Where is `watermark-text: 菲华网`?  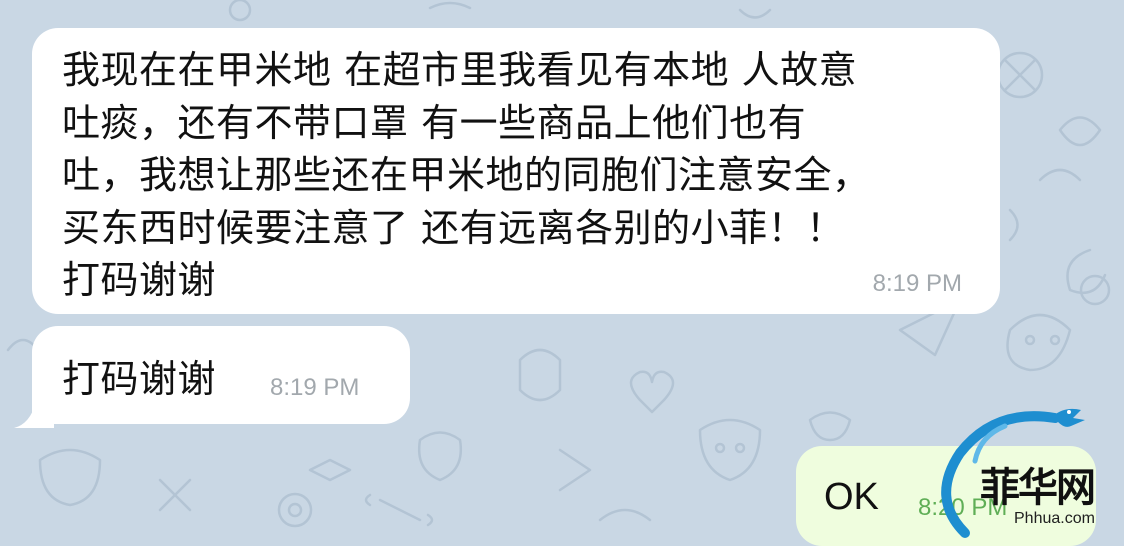 watermark-text: 菲华网 is located at coordinates (1038, 487).